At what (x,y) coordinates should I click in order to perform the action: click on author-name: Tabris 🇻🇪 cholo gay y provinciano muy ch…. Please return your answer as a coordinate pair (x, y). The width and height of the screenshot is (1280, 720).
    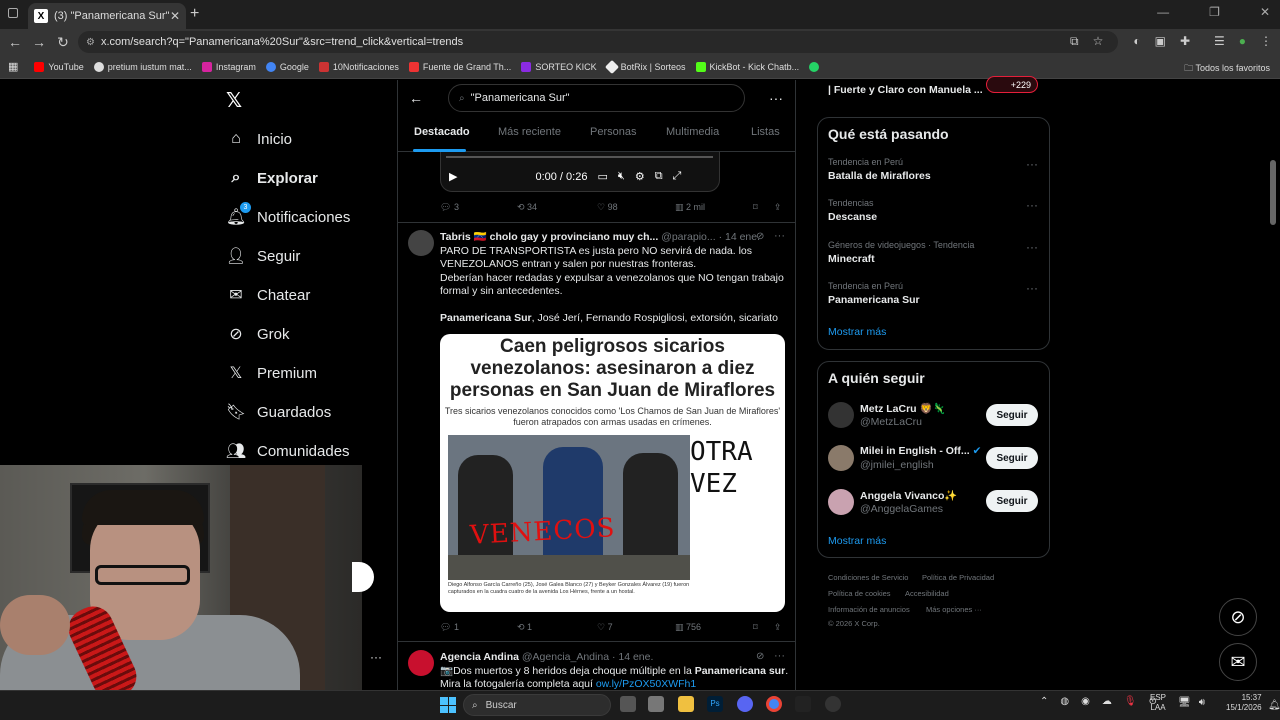
    Looking at the image, I should click on (549, 237).